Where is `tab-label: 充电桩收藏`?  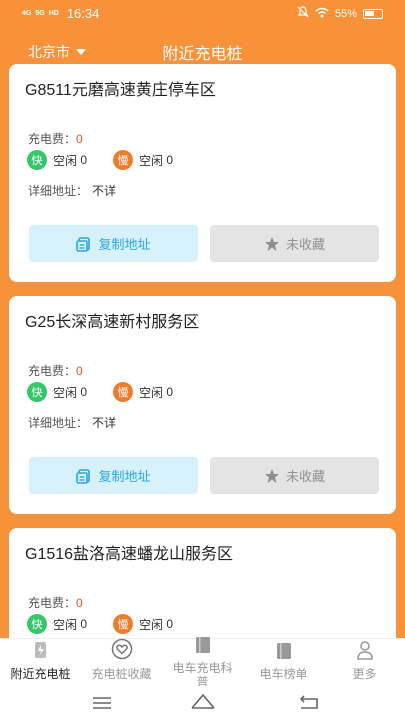
tab-label: 充电桩收藏 is located at coordinates (121, 674).